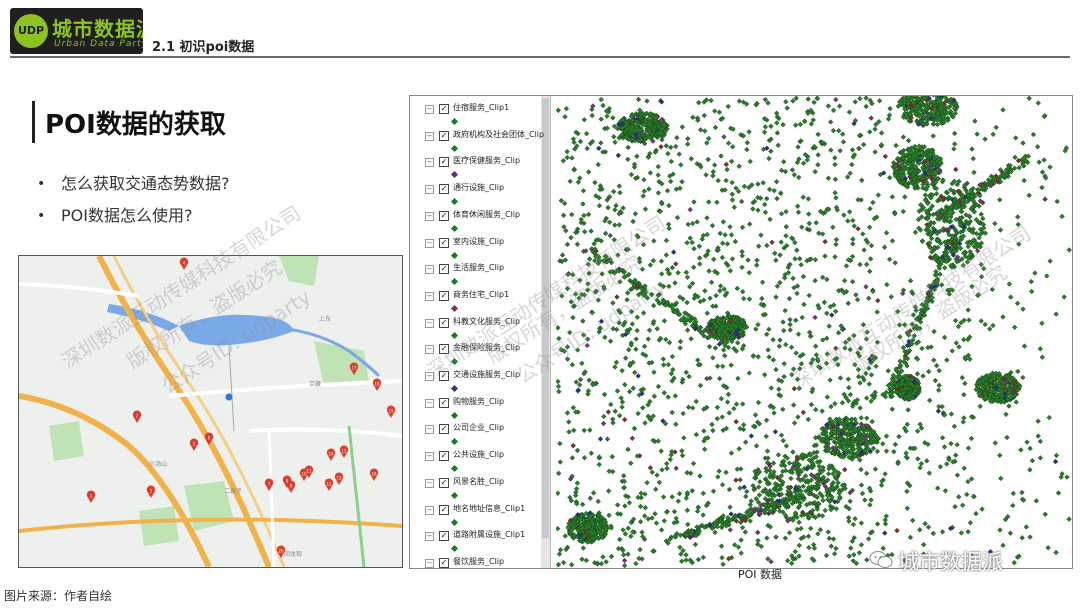  Describe the element at coordinates (478, 355) in the screenshot. I see `layer-item: − ✓ 金融保险服务_Clip` at that location.